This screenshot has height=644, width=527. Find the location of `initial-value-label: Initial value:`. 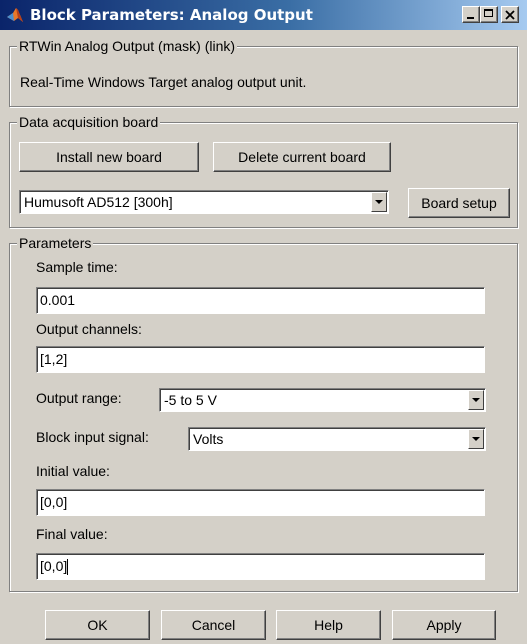

initial-value-label: Initial value: is located at coordinates (73, 471).